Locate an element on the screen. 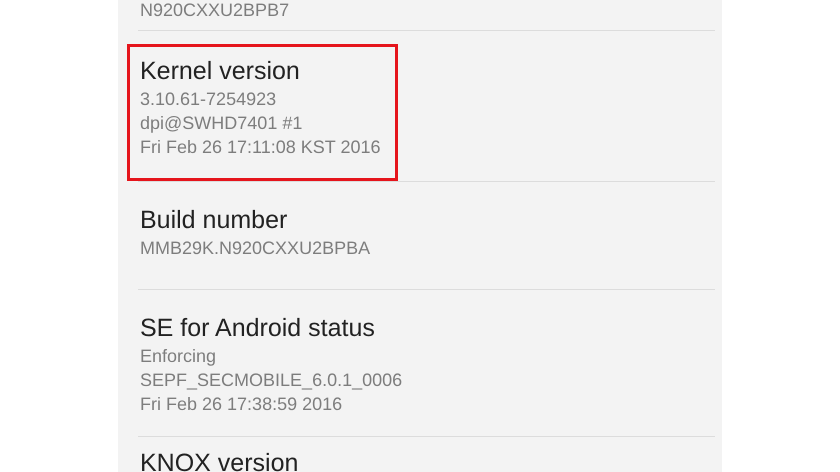 This screenshot has width=840, height=472. item-value: Fri Feb 26 17:38:59 2016 is located at coordinates (242, 404).